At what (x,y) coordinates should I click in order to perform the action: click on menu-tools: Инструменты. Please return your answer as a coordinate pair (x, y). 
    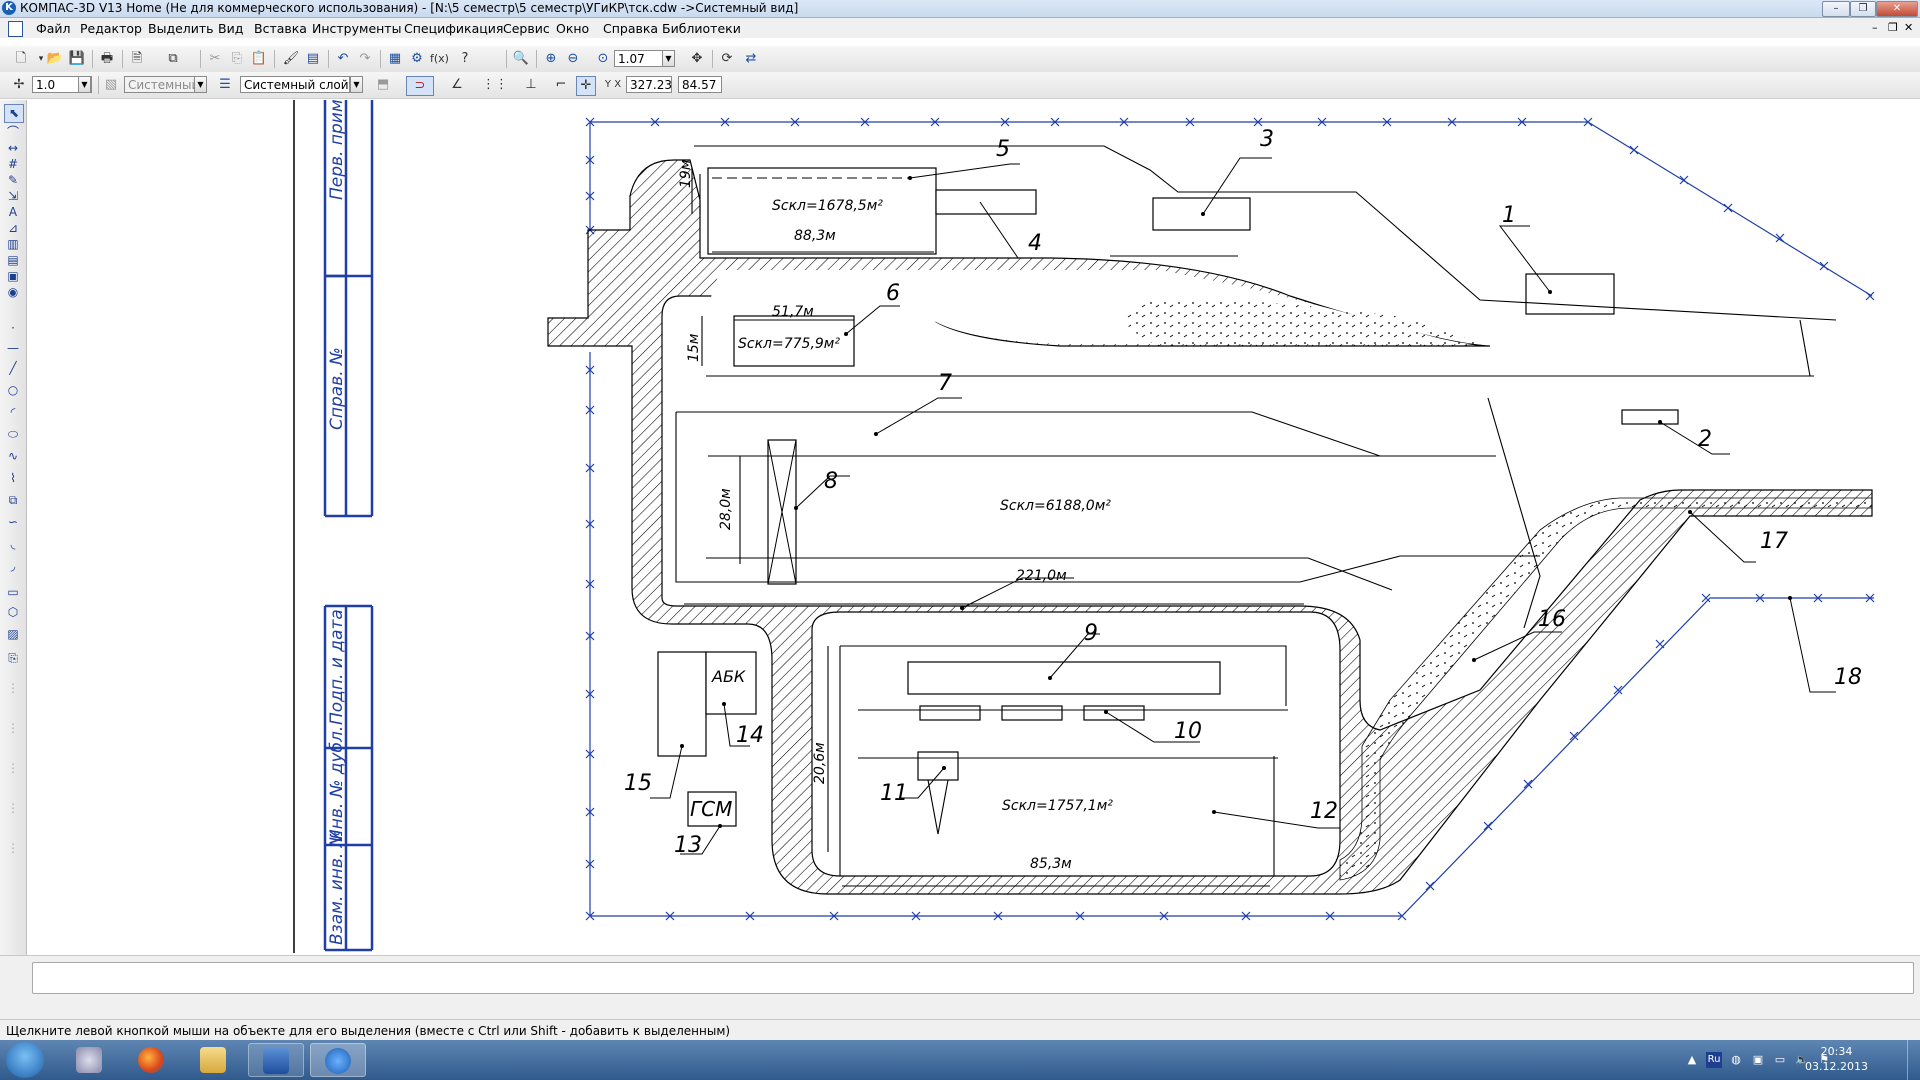
    Looking at the image, I should click on (356, 28).